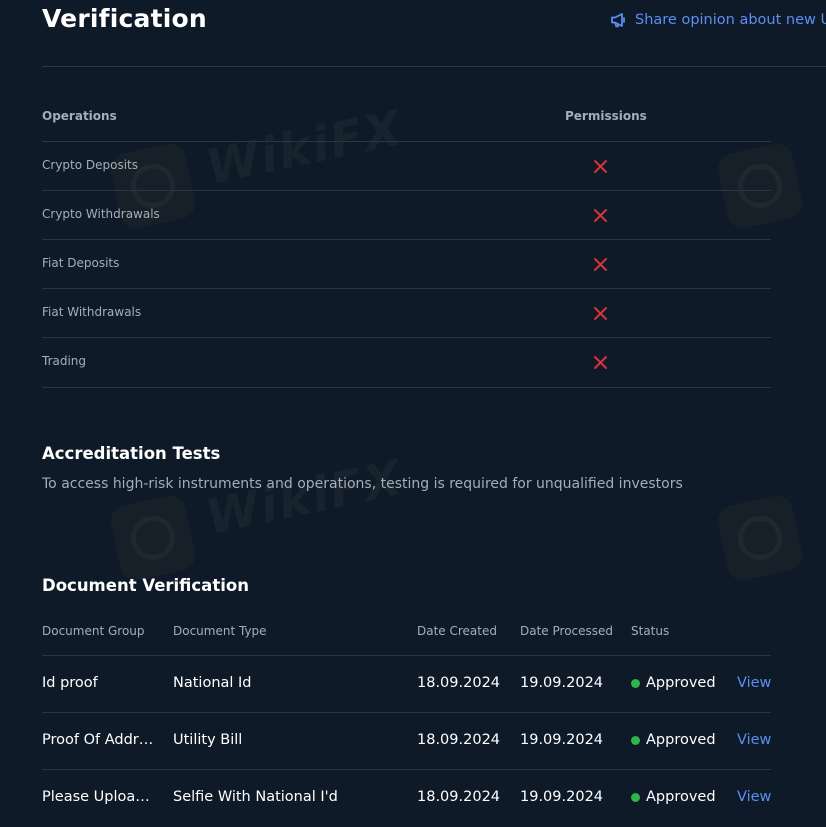 The width and height of the screenshot is (826, 827). What do you see at coordinates (406, 166) in the screenshot?
I see `permission-row: Crypto Deposits` at bounding box center [406, 166].